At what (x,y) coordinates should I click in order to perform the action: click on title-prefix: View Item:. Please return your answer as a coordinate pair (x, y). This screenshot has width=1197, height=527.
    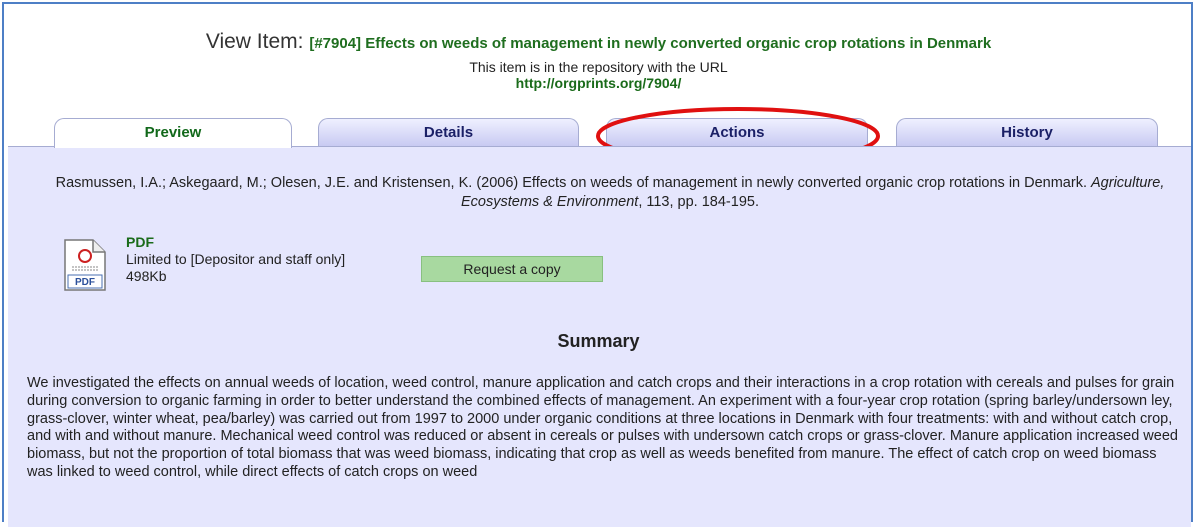
    Looking at the image, I should click on (254, 41).